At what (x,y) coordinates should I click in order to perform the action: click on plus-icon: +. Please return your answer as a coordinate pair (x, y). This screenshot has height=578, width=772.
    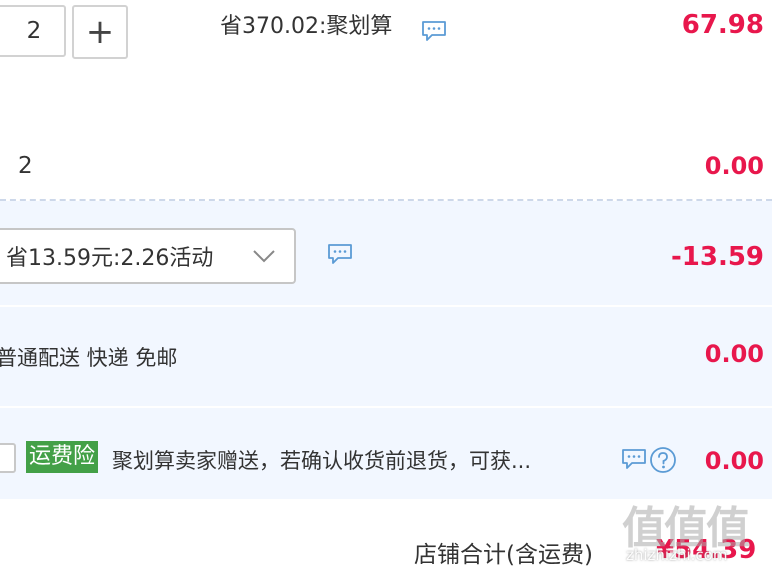
    Looking at the image, I should click on (100, 32).